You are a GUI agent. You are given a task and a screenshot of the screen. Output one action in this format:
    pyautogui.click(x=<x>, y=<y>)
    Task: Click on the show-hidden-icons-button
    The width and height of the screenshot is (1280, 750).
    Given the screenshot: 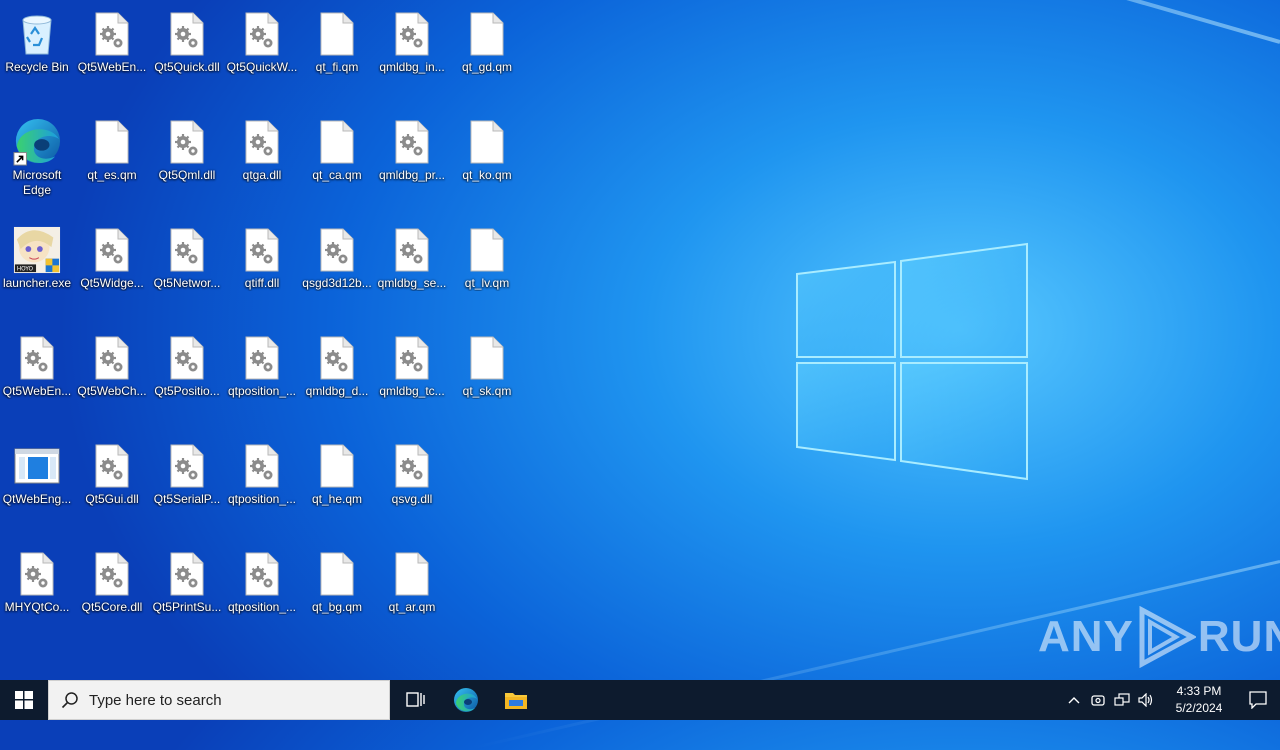 What is the action you would take?
    pyautogui.click(x=1074, y=700)
    